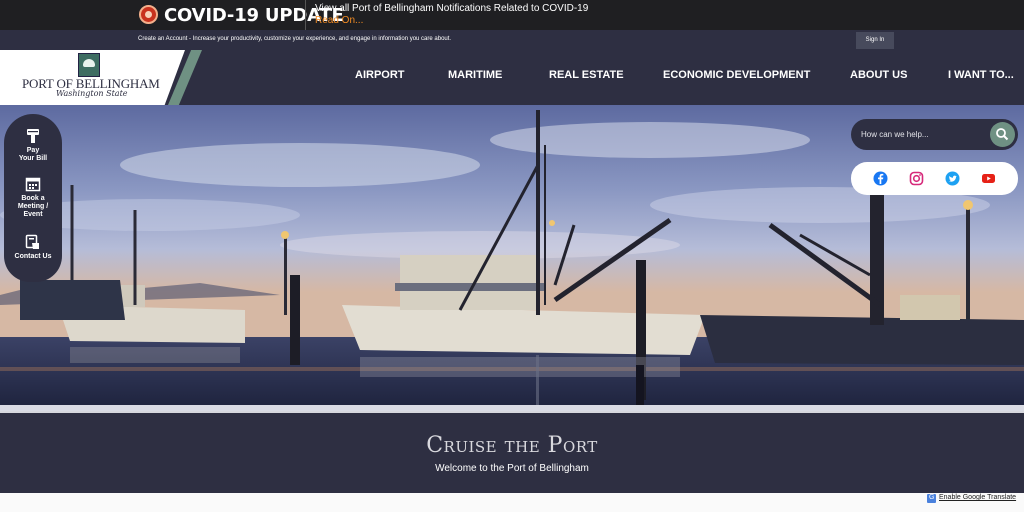  Describe the element at coordinates (33, 206) in the screenshot. I see `book-meeting-line2: Meeting /` at that location.